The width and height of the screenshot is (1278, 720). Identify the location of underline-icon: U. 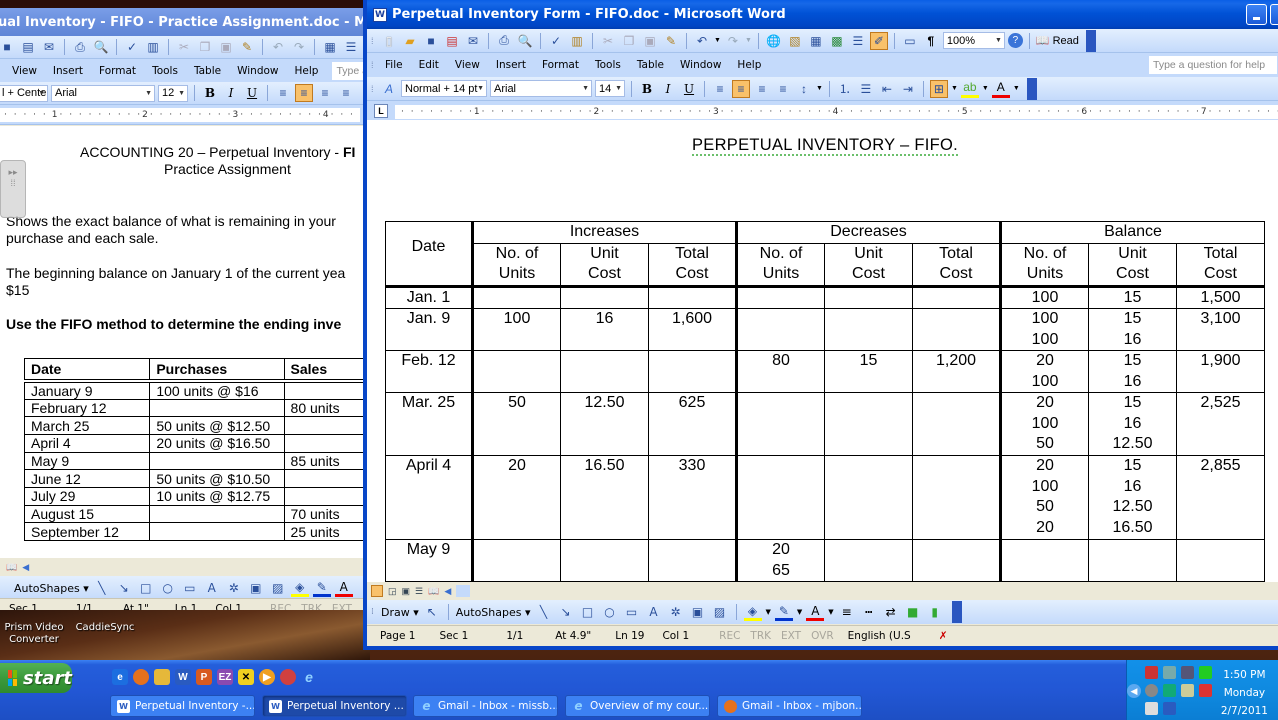
(252, 93).